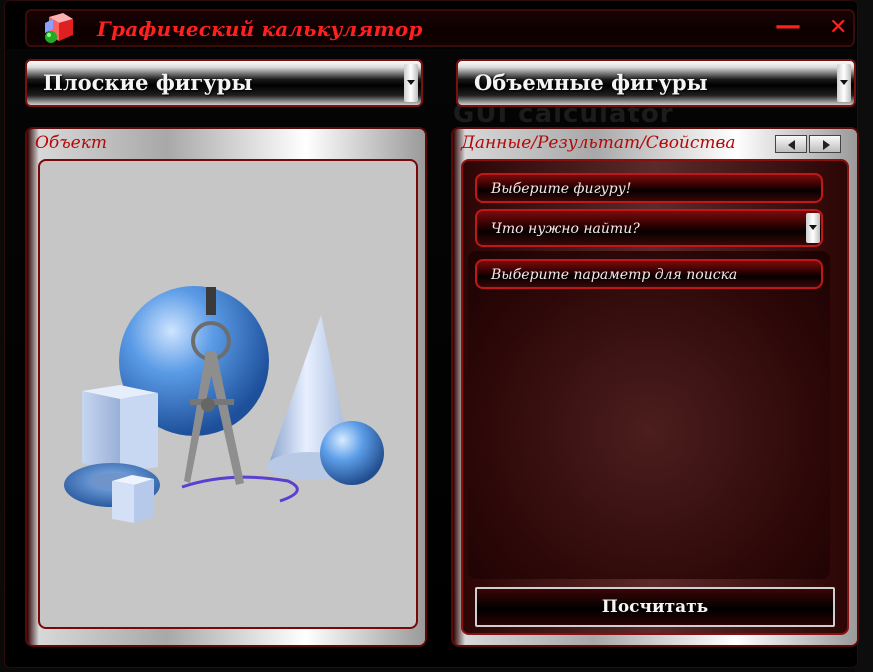  I want to click on find-target-dropdown: Что нужно найти?, so click(649, 228).